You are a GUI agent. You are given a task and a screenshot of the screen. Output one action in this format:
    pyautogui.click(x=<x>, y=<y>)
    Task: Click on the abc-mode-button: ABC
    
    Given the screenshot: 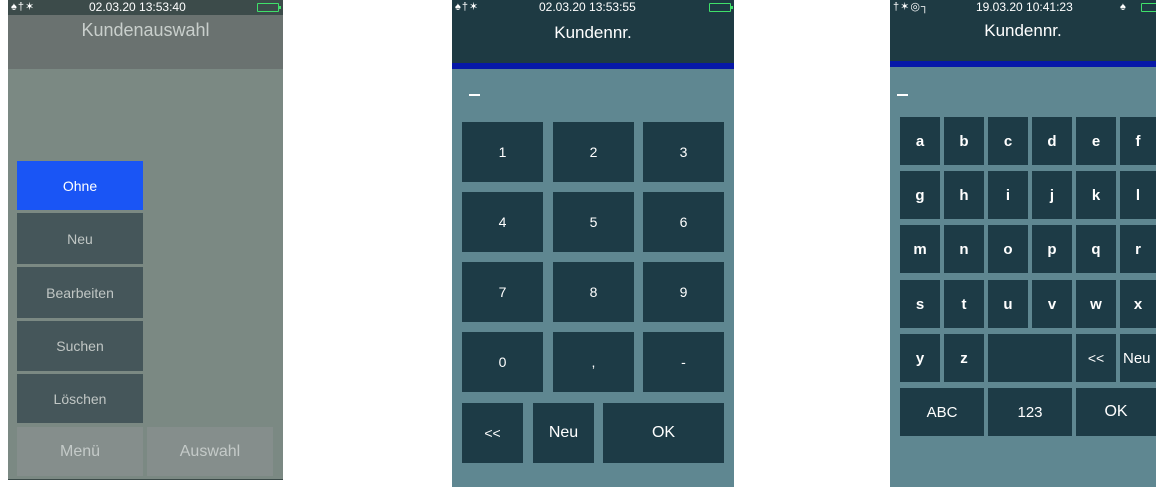 What is the action you would take?
    pyautogui.click(x=942, y=412)
    